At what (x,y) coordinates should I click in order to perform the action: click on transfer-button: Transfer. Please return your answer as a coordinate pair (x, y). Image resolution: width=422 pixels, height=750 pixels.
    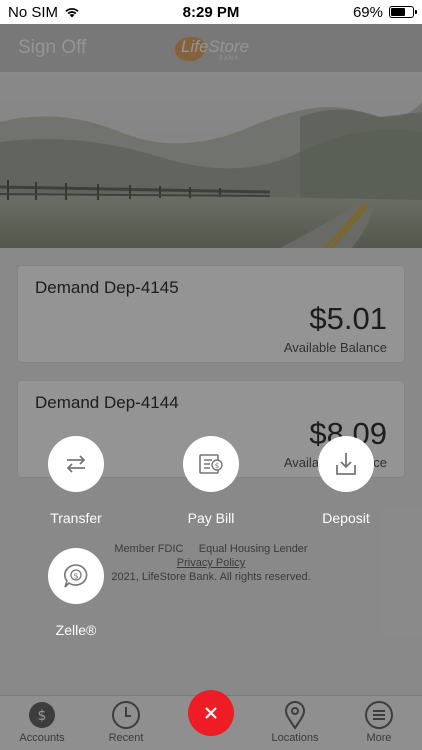
    Looking at the image, I should click on (76, 481).